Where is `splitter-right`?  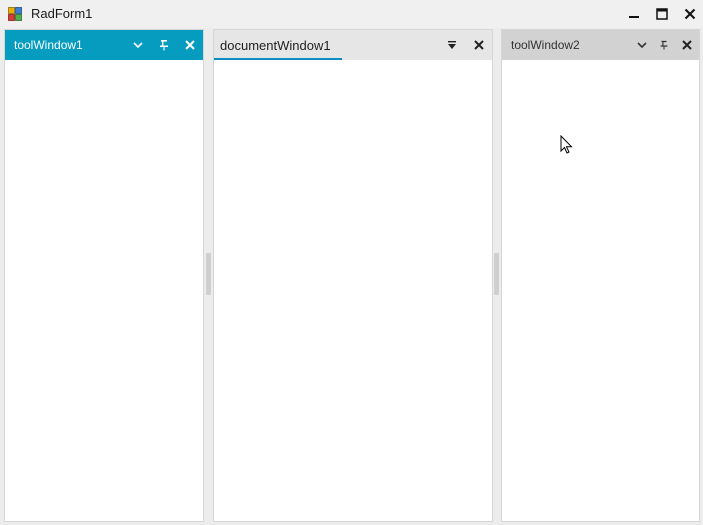 splitter-right is located at coordinates (496, 276).